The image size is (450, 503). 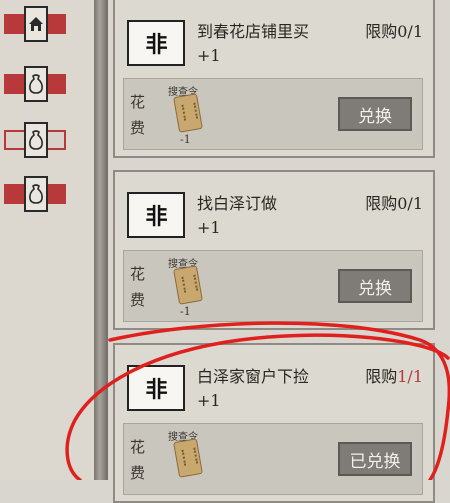 What do you see at coordinates (273, 459) in the screenshot?
I see `cost-box: 花费 搜查令 已兑换` at bounding box center [273, 459].